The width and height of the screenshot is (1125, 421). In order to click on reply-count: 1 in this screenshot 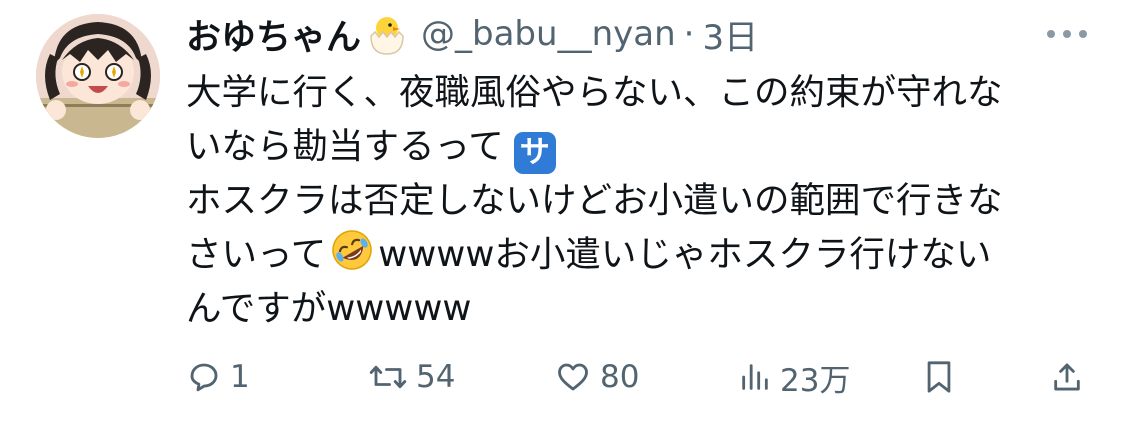, I will do `click(240, 377)`.